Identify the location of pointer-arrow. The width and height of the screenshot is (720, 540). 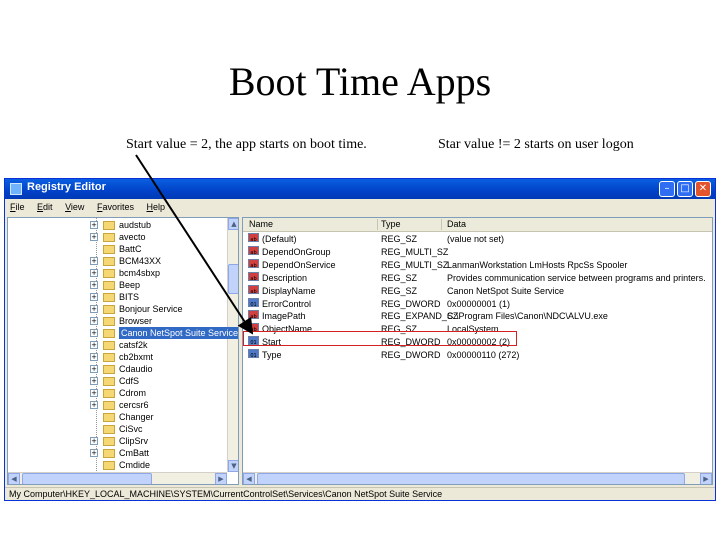
(194, 244).